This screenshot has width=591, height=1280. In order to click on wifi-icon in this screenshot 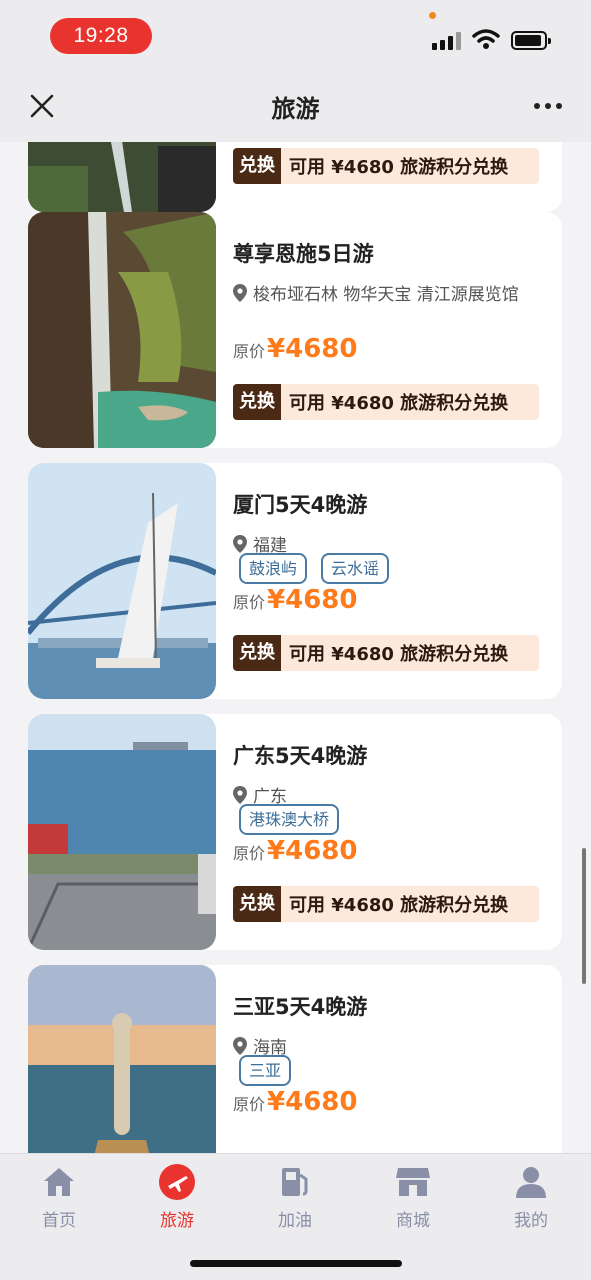, I will do `click(486, 39)`.